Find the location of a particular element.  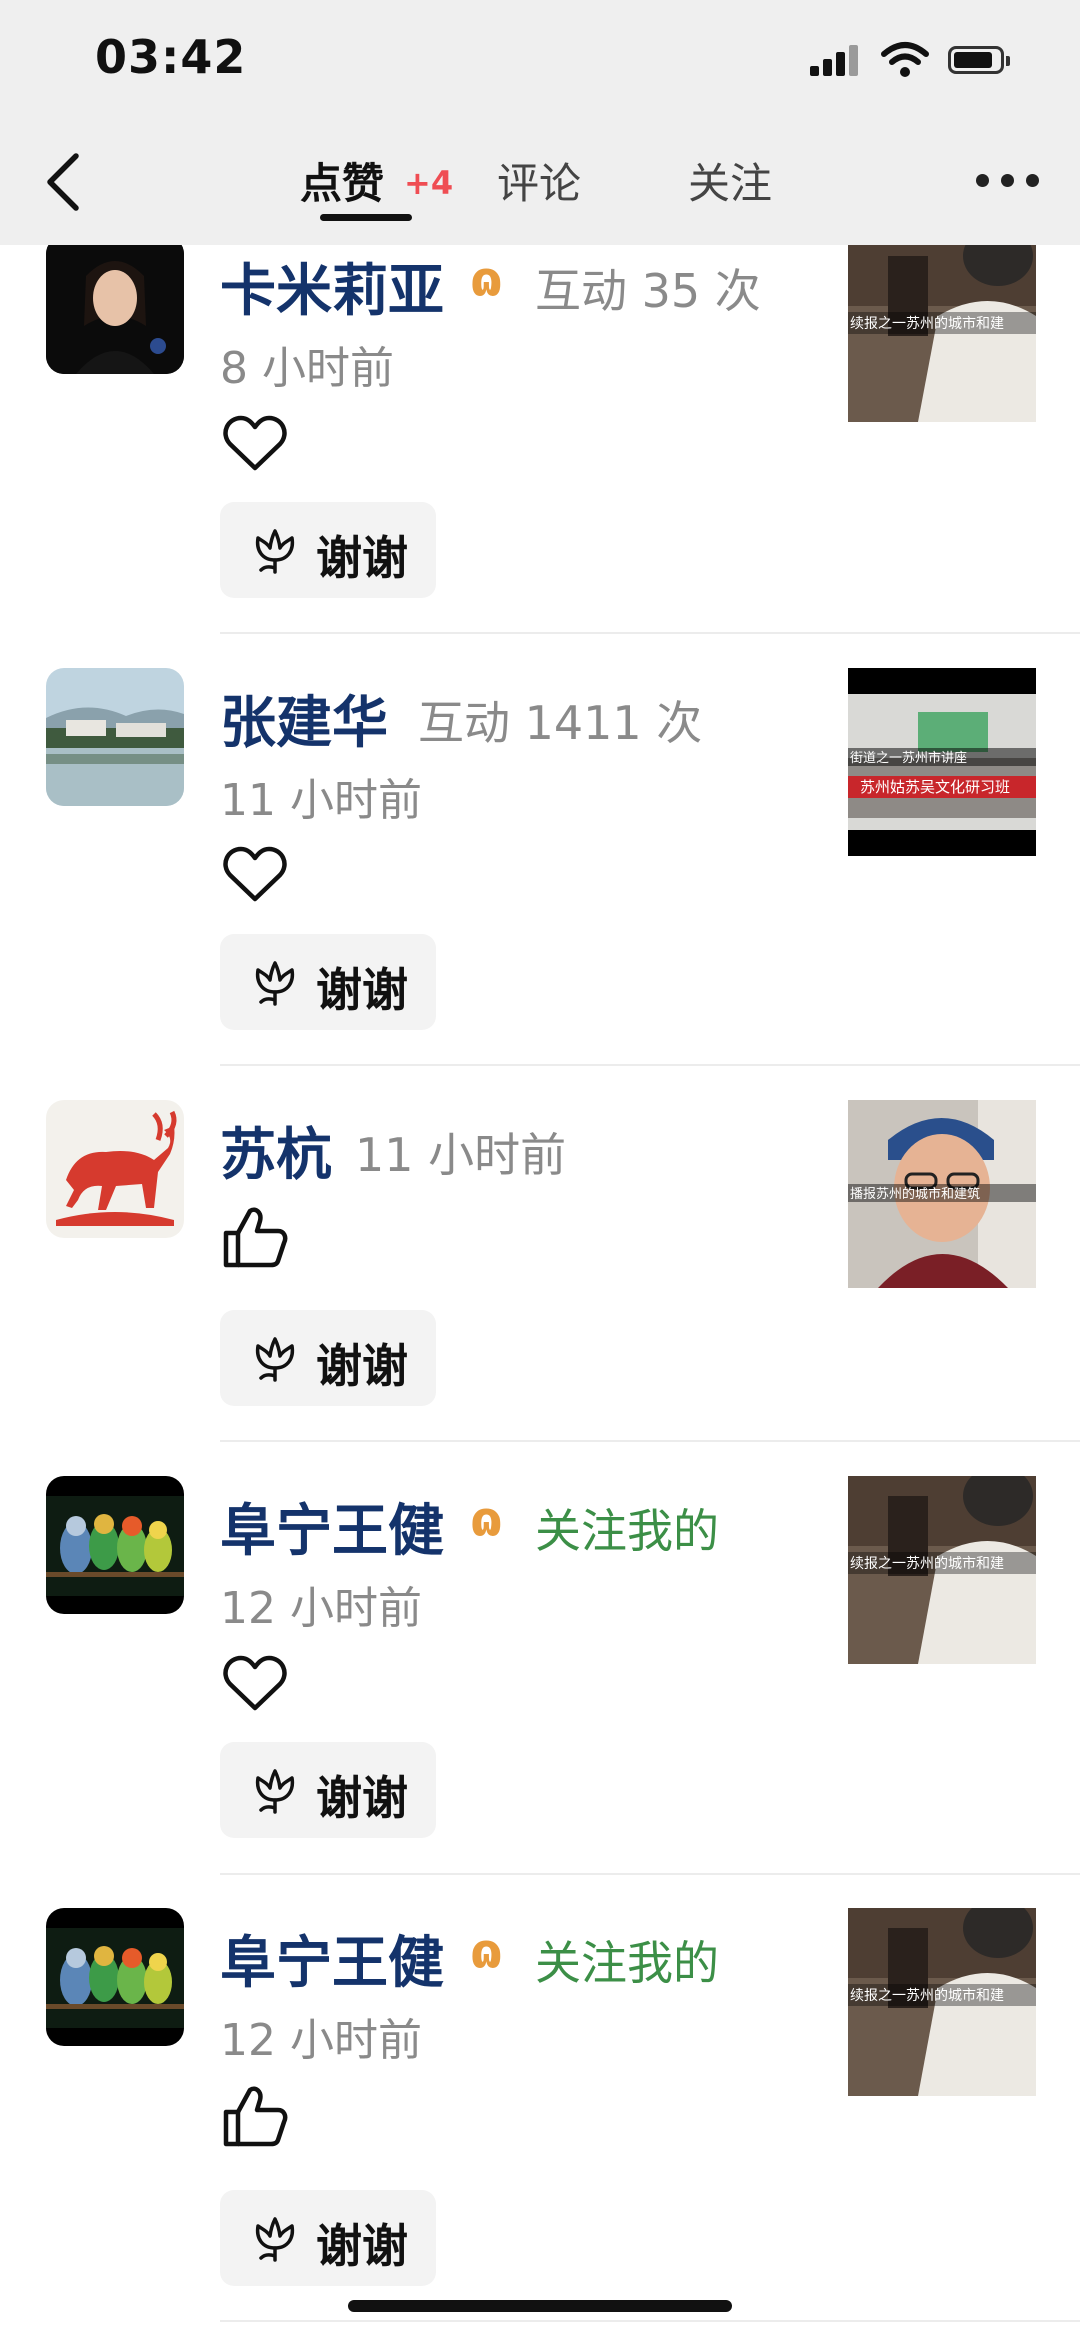

post-thumbnail: 苏州姑苏吴文化研习班 街道之一苏州市讲座 is located at coordinates (942, 762).